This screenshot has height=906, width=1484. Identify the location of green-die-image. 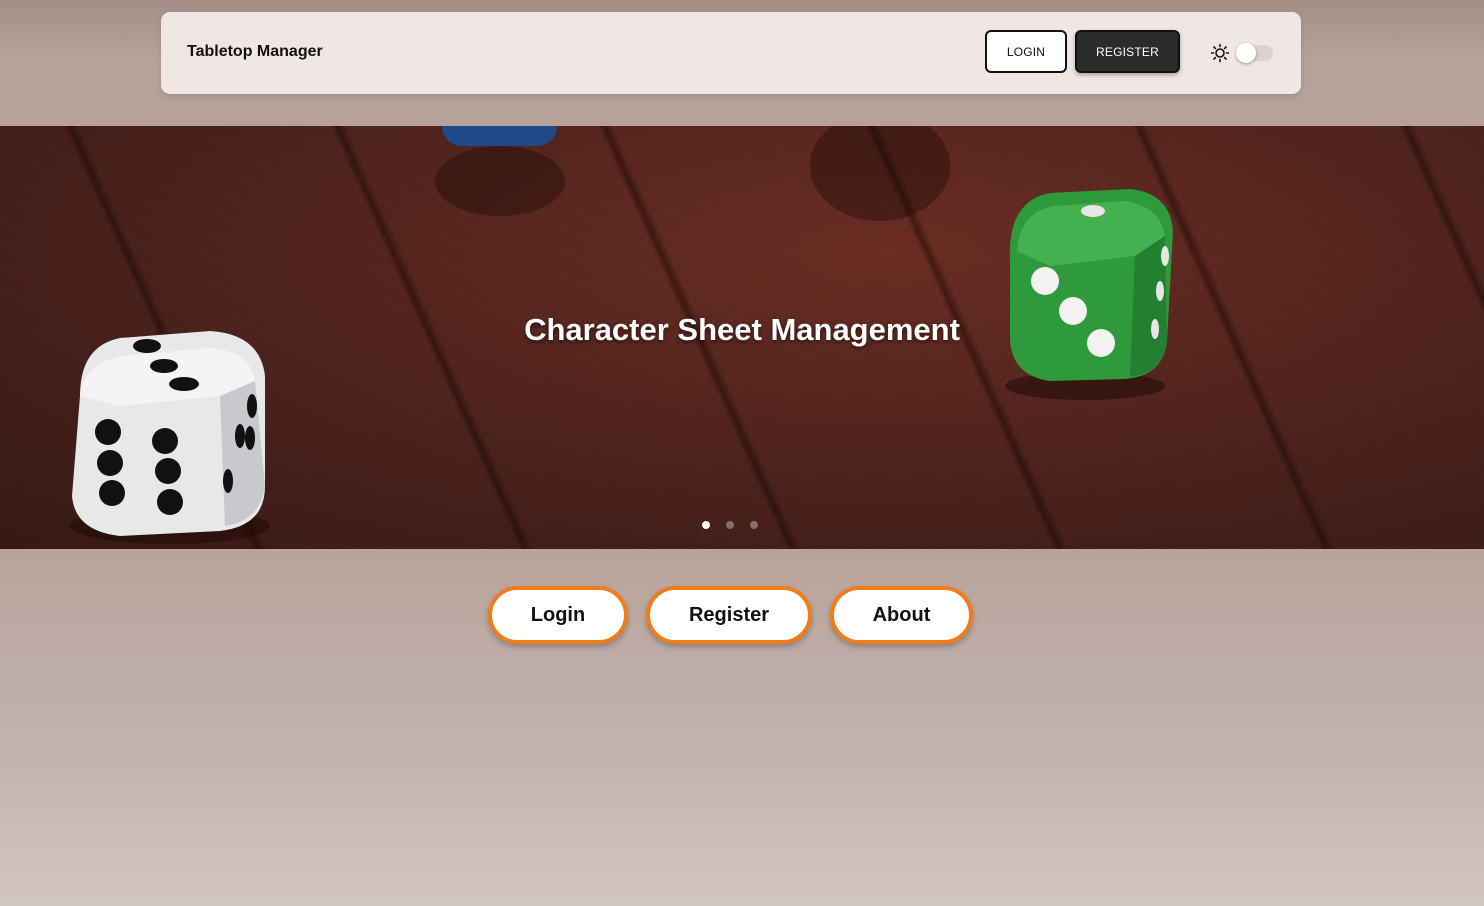
(1089, 294).